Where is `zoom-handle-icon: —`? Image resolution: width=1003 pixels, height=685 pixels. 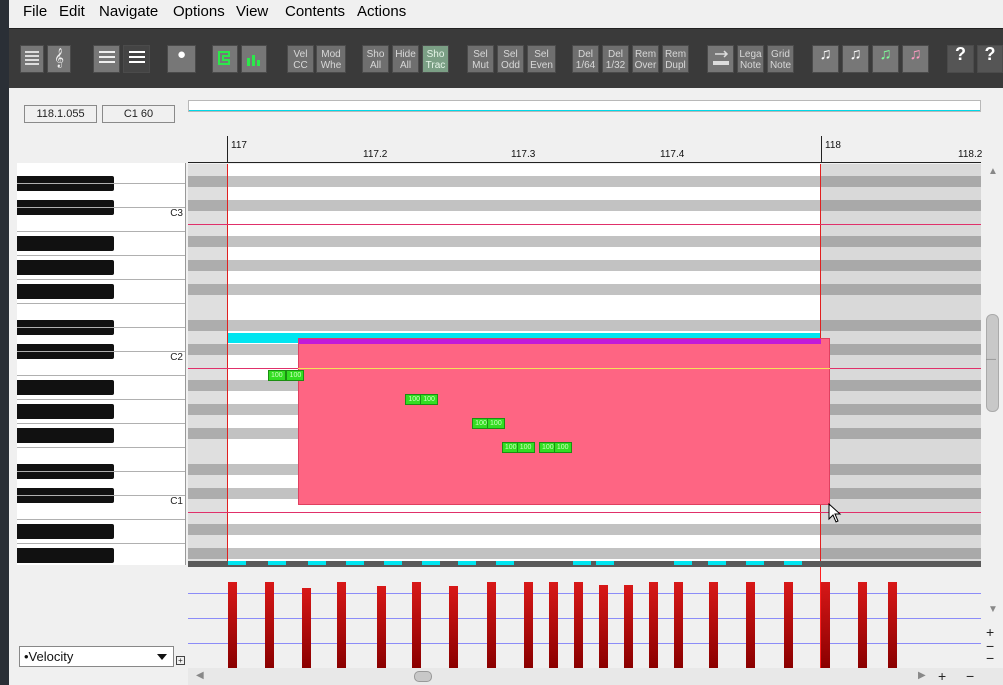
zoom-handle-icon: — is located at coordinates (991, 359).